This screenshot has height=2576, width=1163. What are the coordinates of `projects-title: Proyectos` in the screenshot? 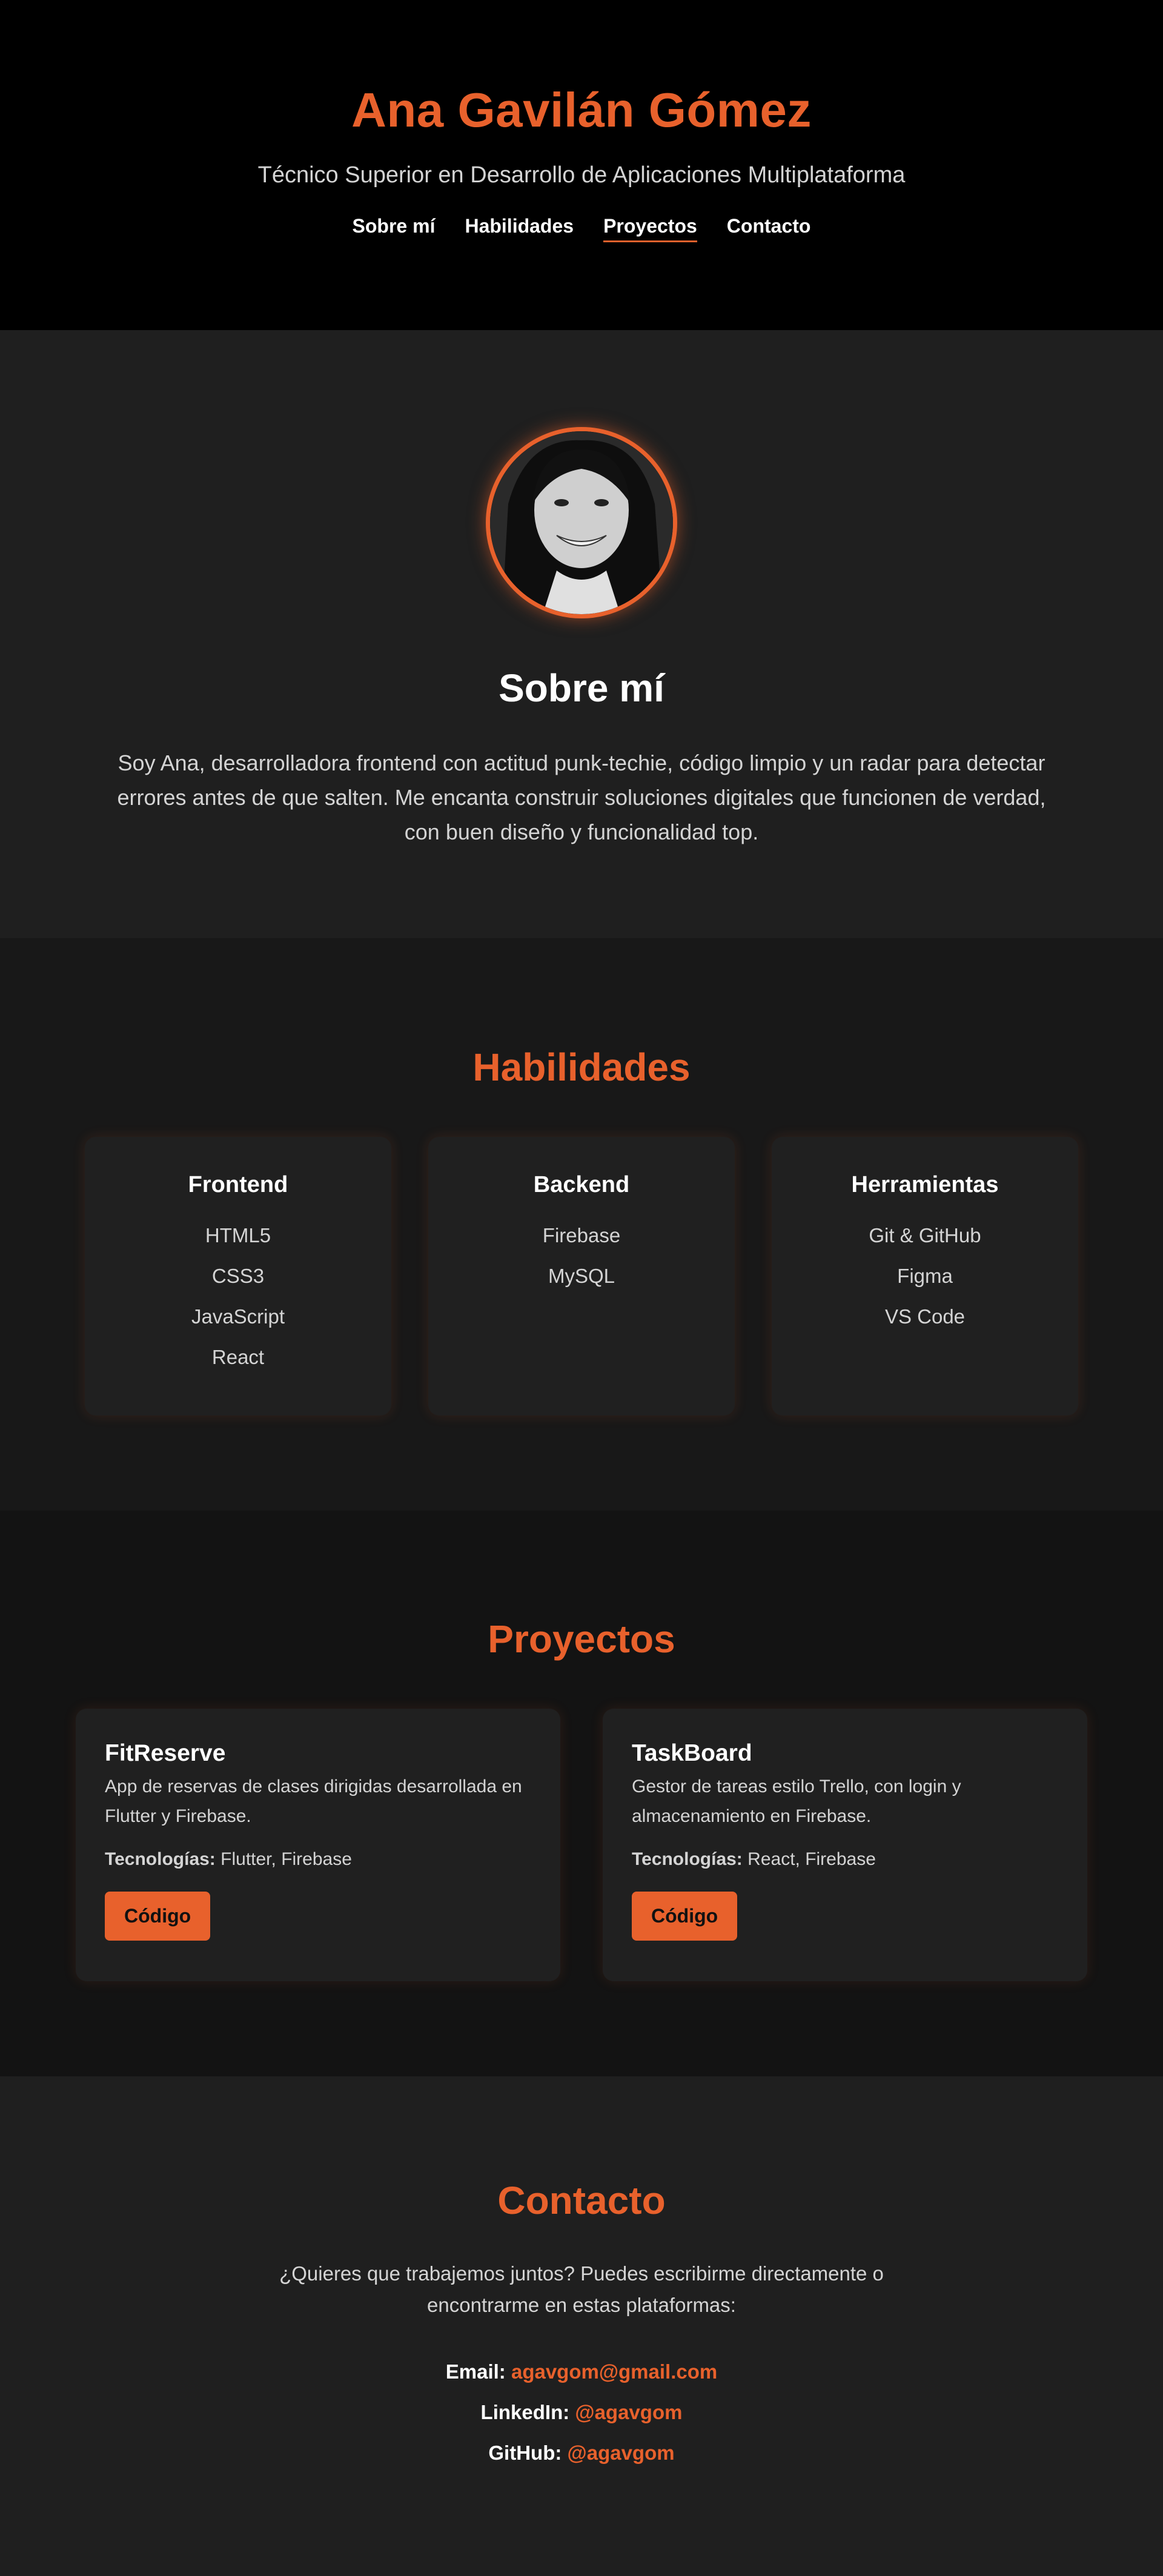 It's located at (581, 1639).